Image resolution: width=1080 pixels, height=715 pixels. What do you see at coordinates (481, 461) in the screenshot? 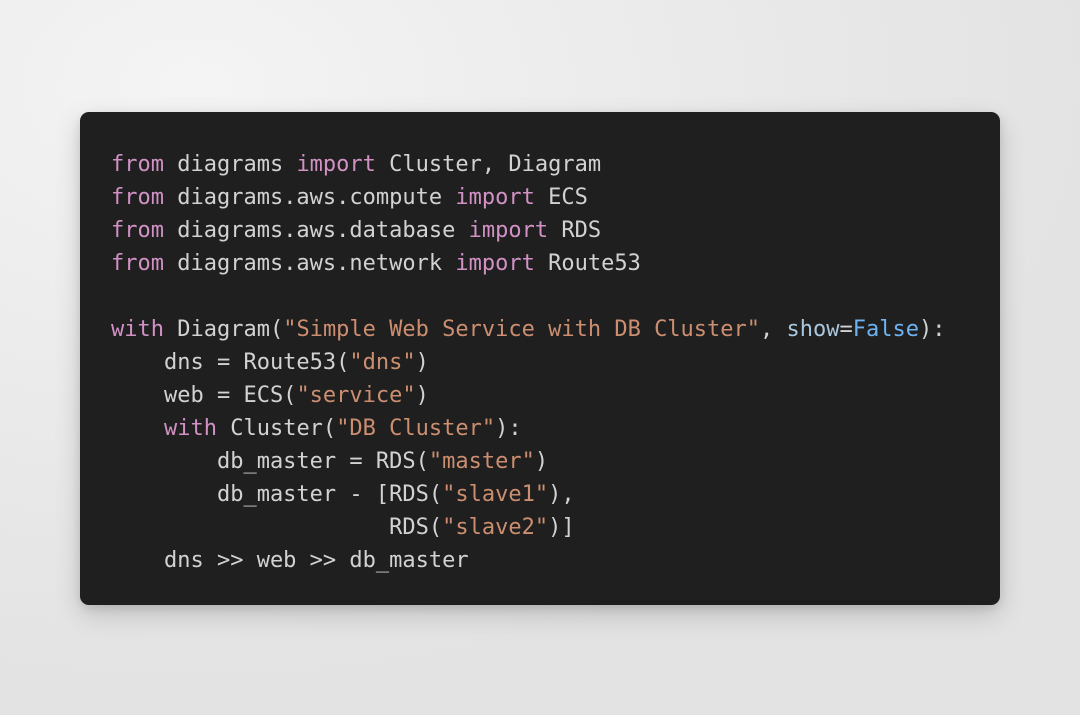
I see `code-token-str: "master"` at bounding box center [481, 461].